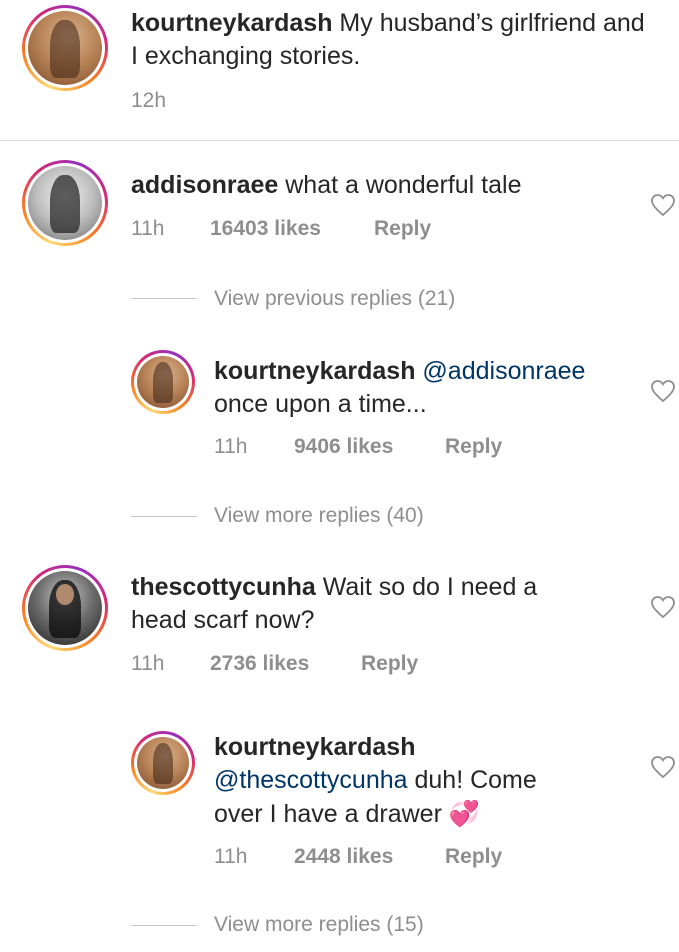 The height and width of the screenshot is (952, 679). Describe the element at coordinates (503, 371) in the screenshot. I see `reply-mention: @addisonraee` at that location.